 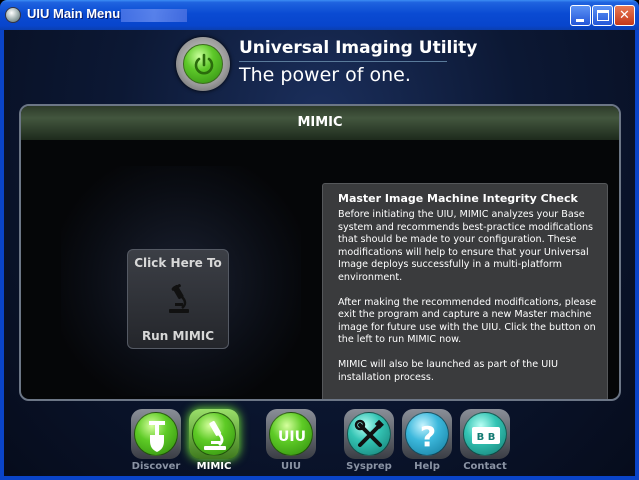 What do you see at coordinates (637, 255) in the screenshot?
I see `window-frame-right` at bounding box center [637, 255].